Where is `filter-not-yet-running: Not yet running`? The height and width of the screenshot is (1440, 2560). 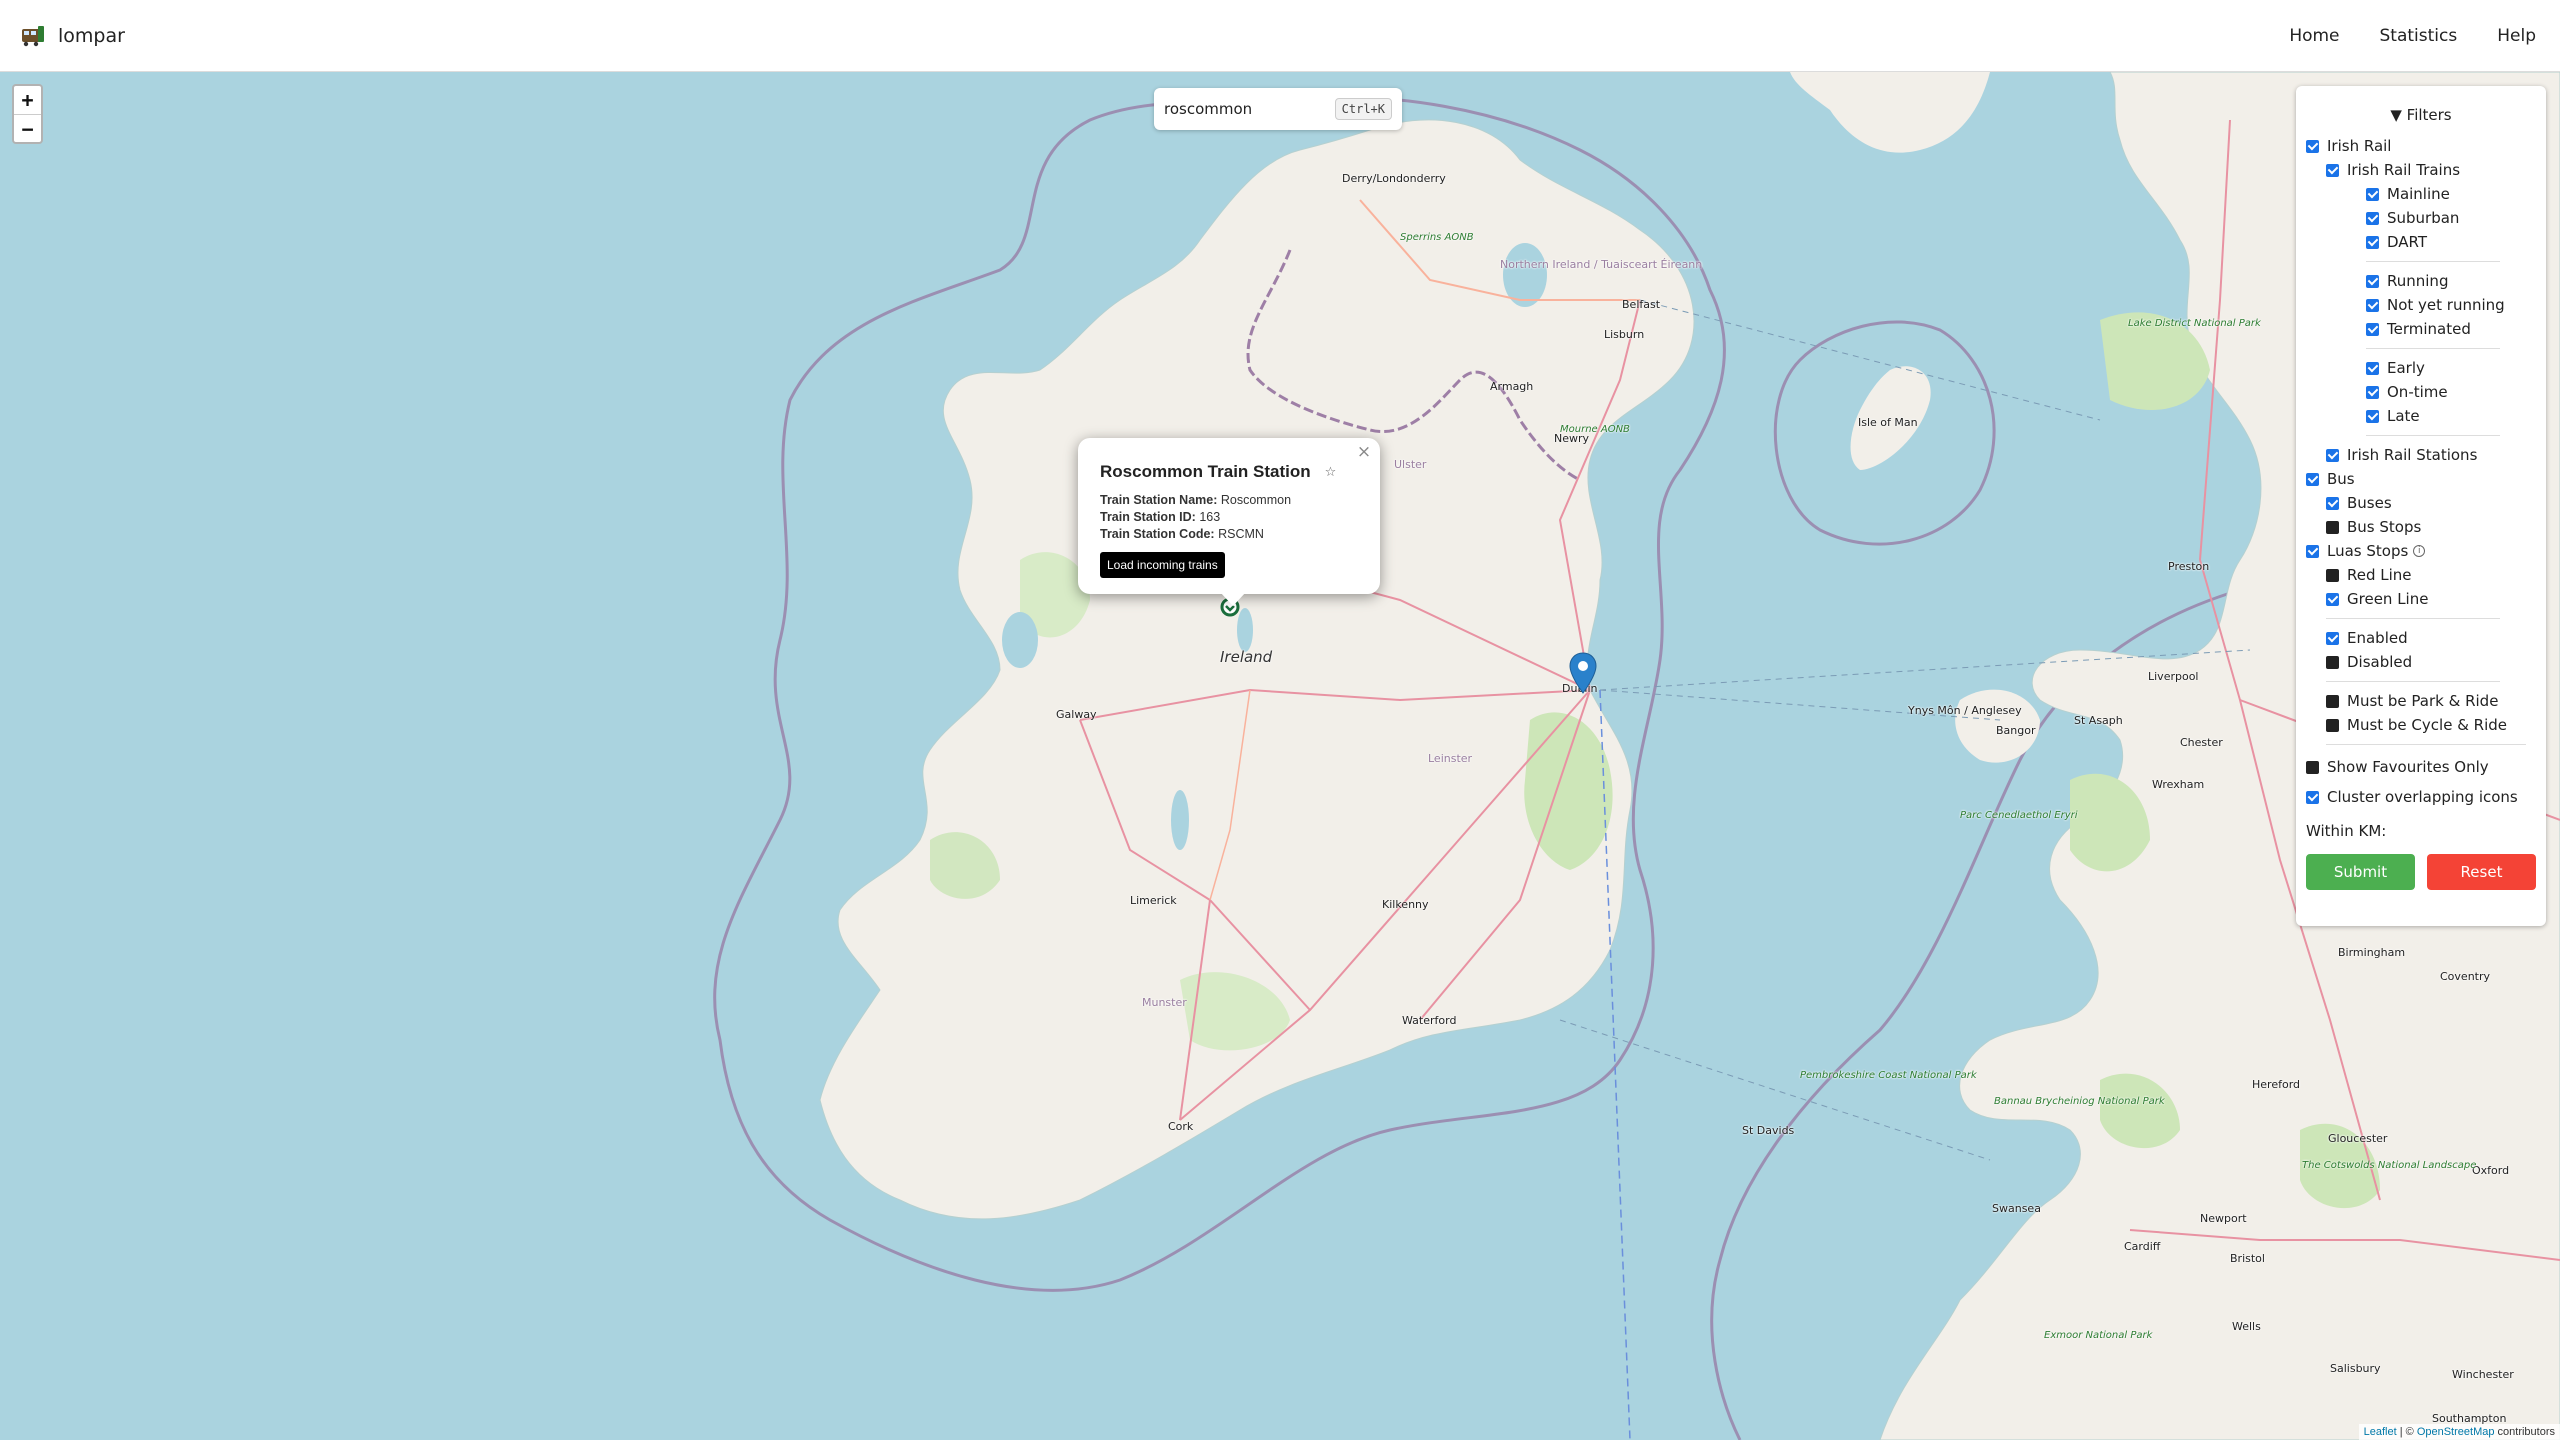 filter-not-yet-running: Not yet running is located at coordinates (2421, 305).